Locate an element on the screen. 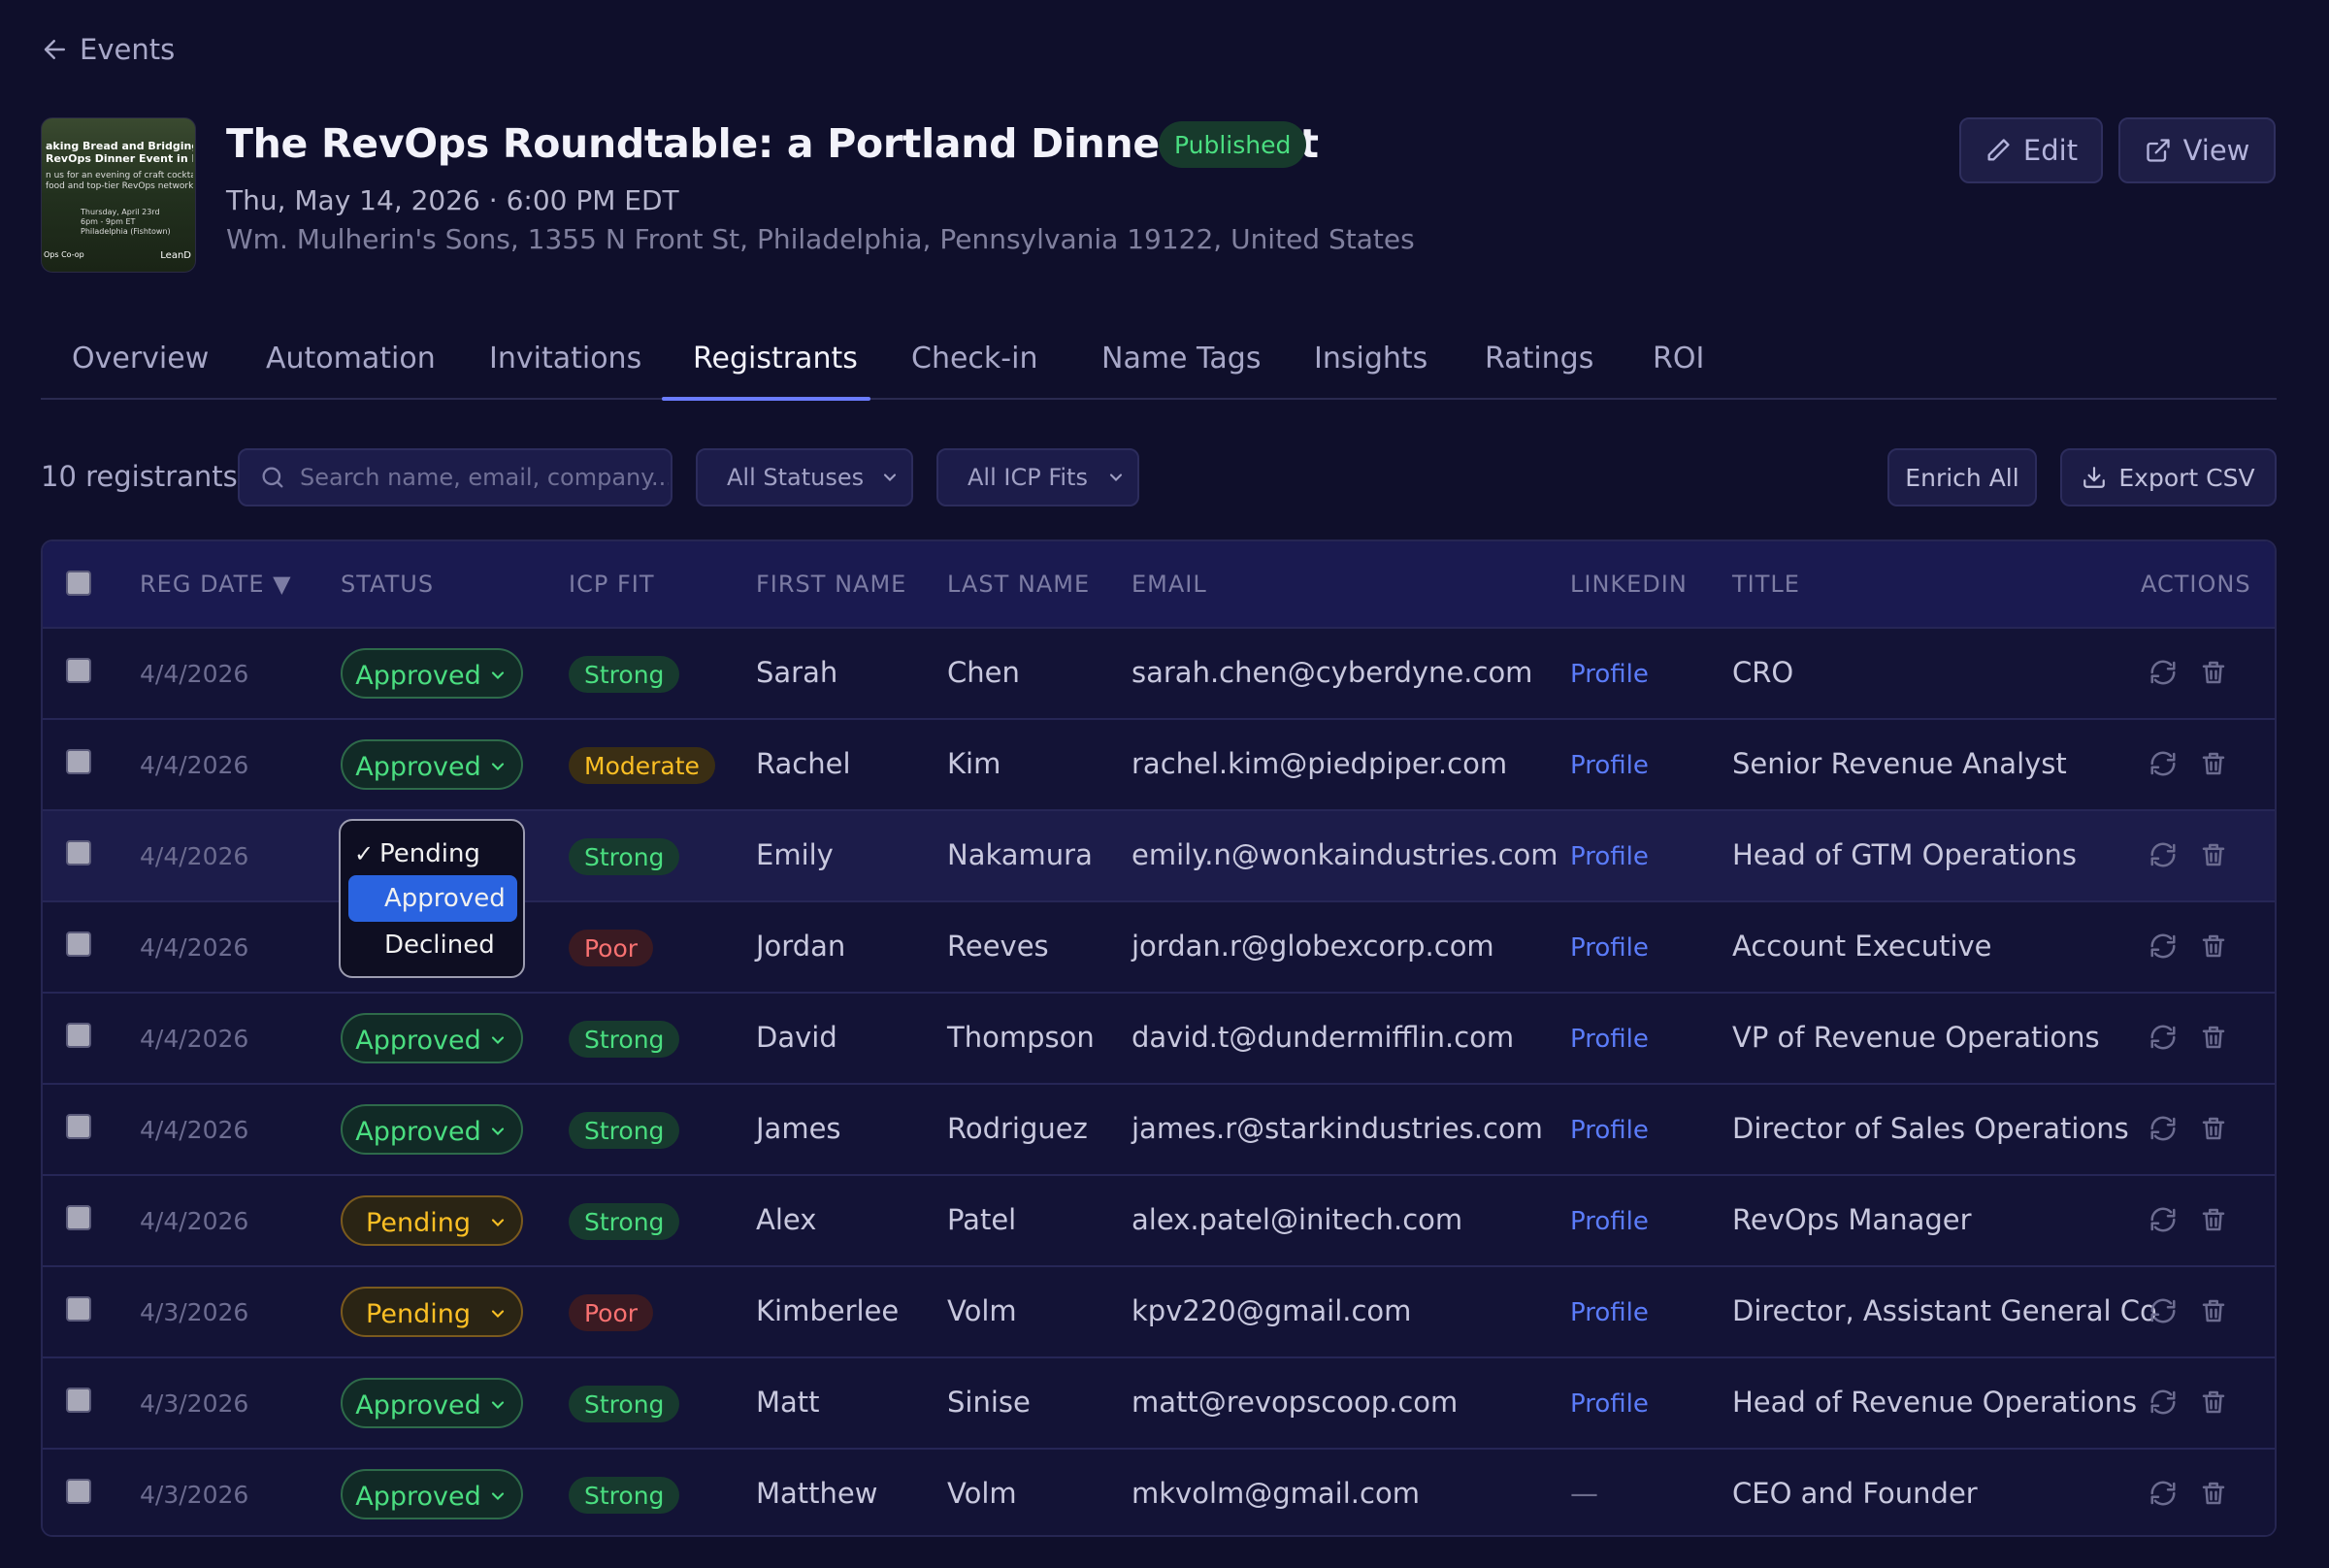 This screenshot has width=2329, height=1568. tab-registrants: Registrants is located at coordinates (775, 359).